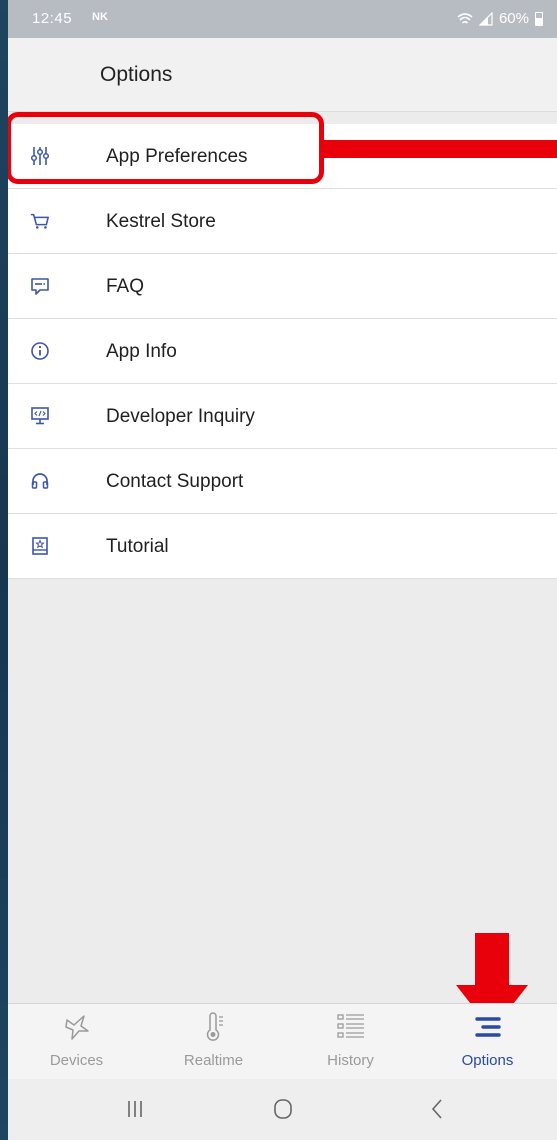 The image size is (557, 1140). Describe the element at coordinates (282, 546) in the screenshot. I see `menu-item-tutorial: Tutorial` at that location.